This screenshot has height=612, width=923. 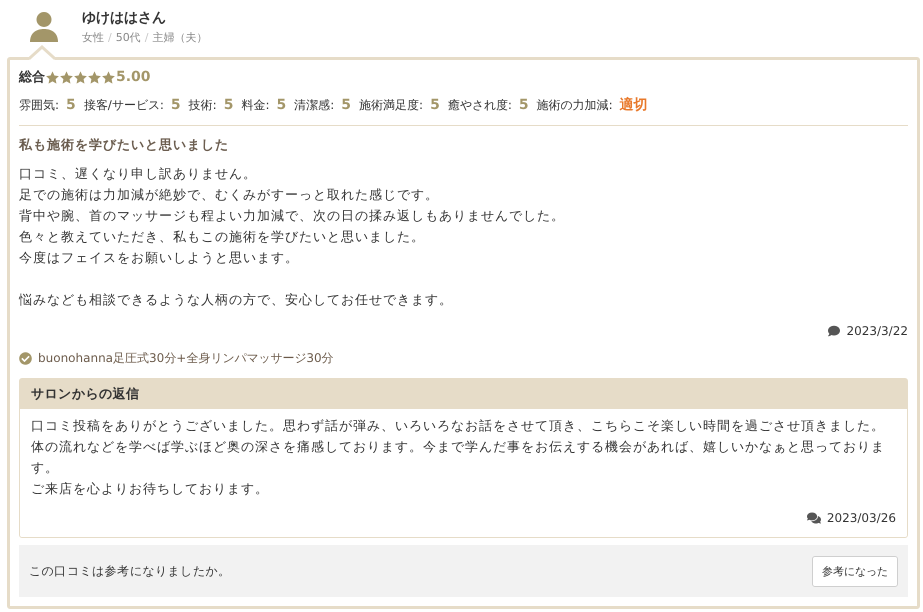 I want to click on review-line: 今度はフェイスをお願いしようと思います。, so click(x=159, y=259).